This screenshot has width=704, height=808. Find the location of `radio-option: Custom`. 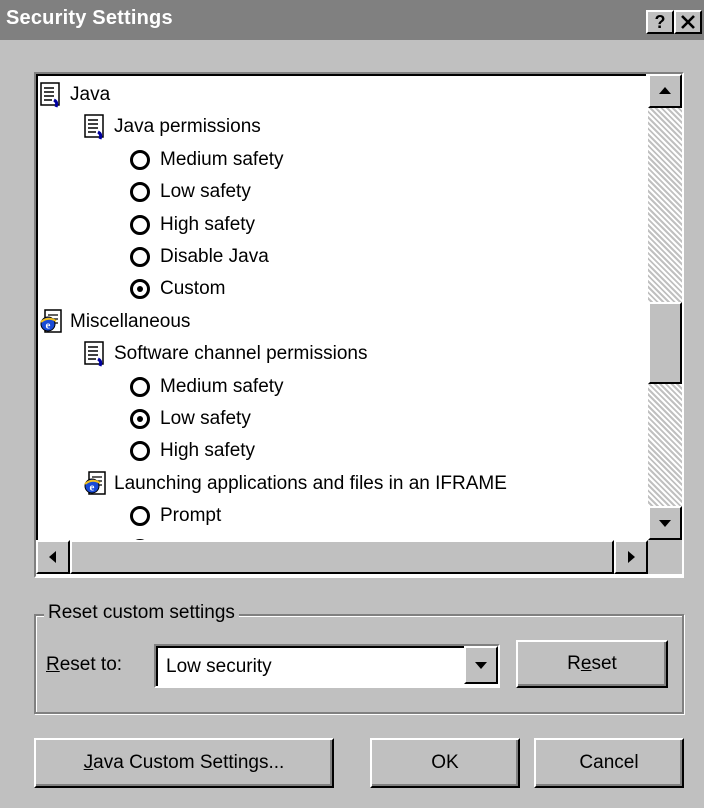

radio-option: Custom is located at coordinates (175, 289).